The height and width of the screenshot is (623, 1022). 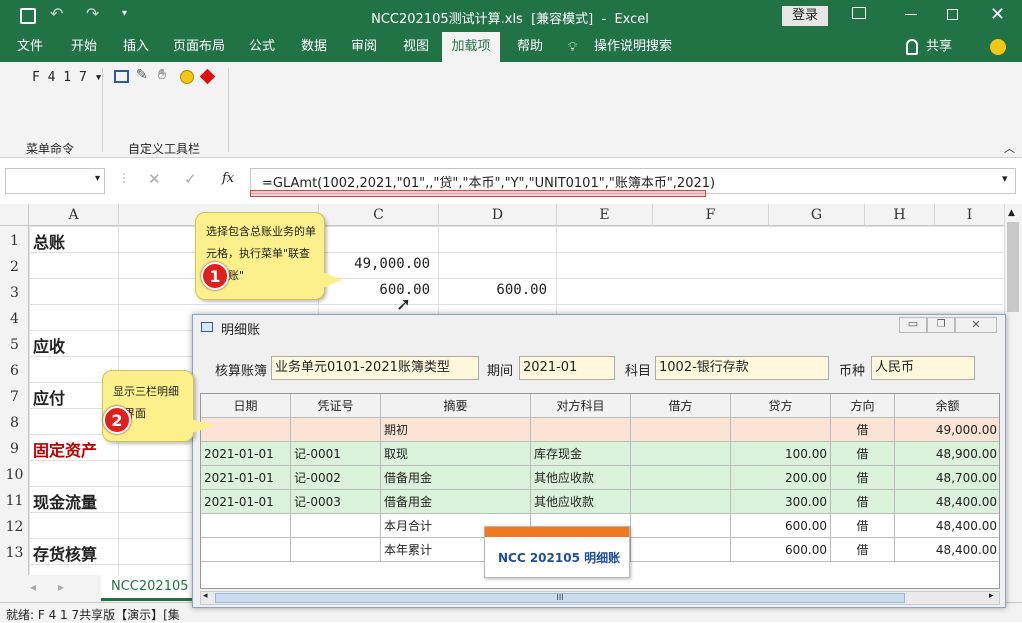 I want to click on row-header: 11, so click(x=14, y=499).